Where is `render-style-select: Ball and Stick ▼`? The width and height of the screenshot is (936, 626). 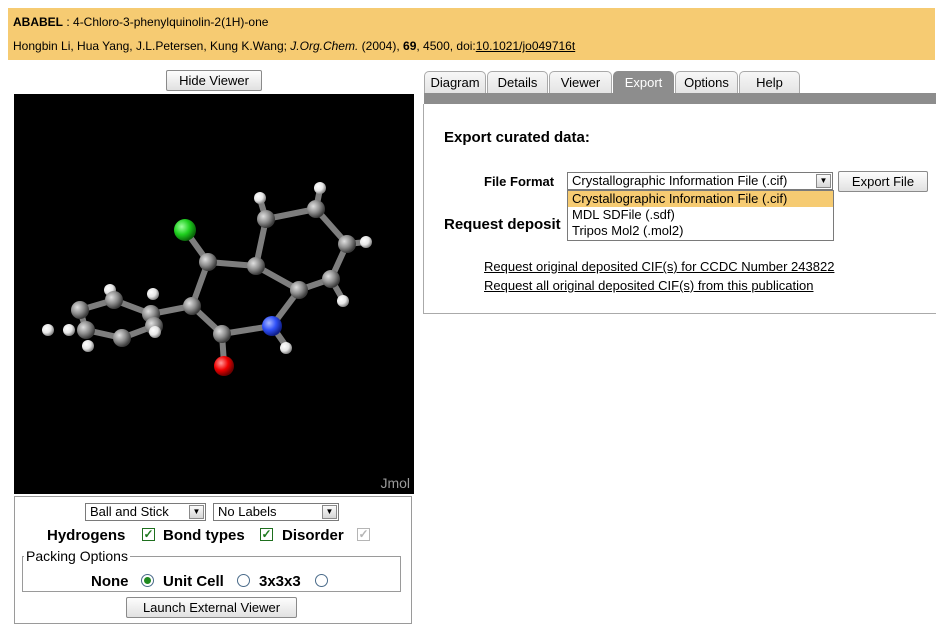 render-style-select: Ball and Stick ▼ is located at coordinates (145, 512).